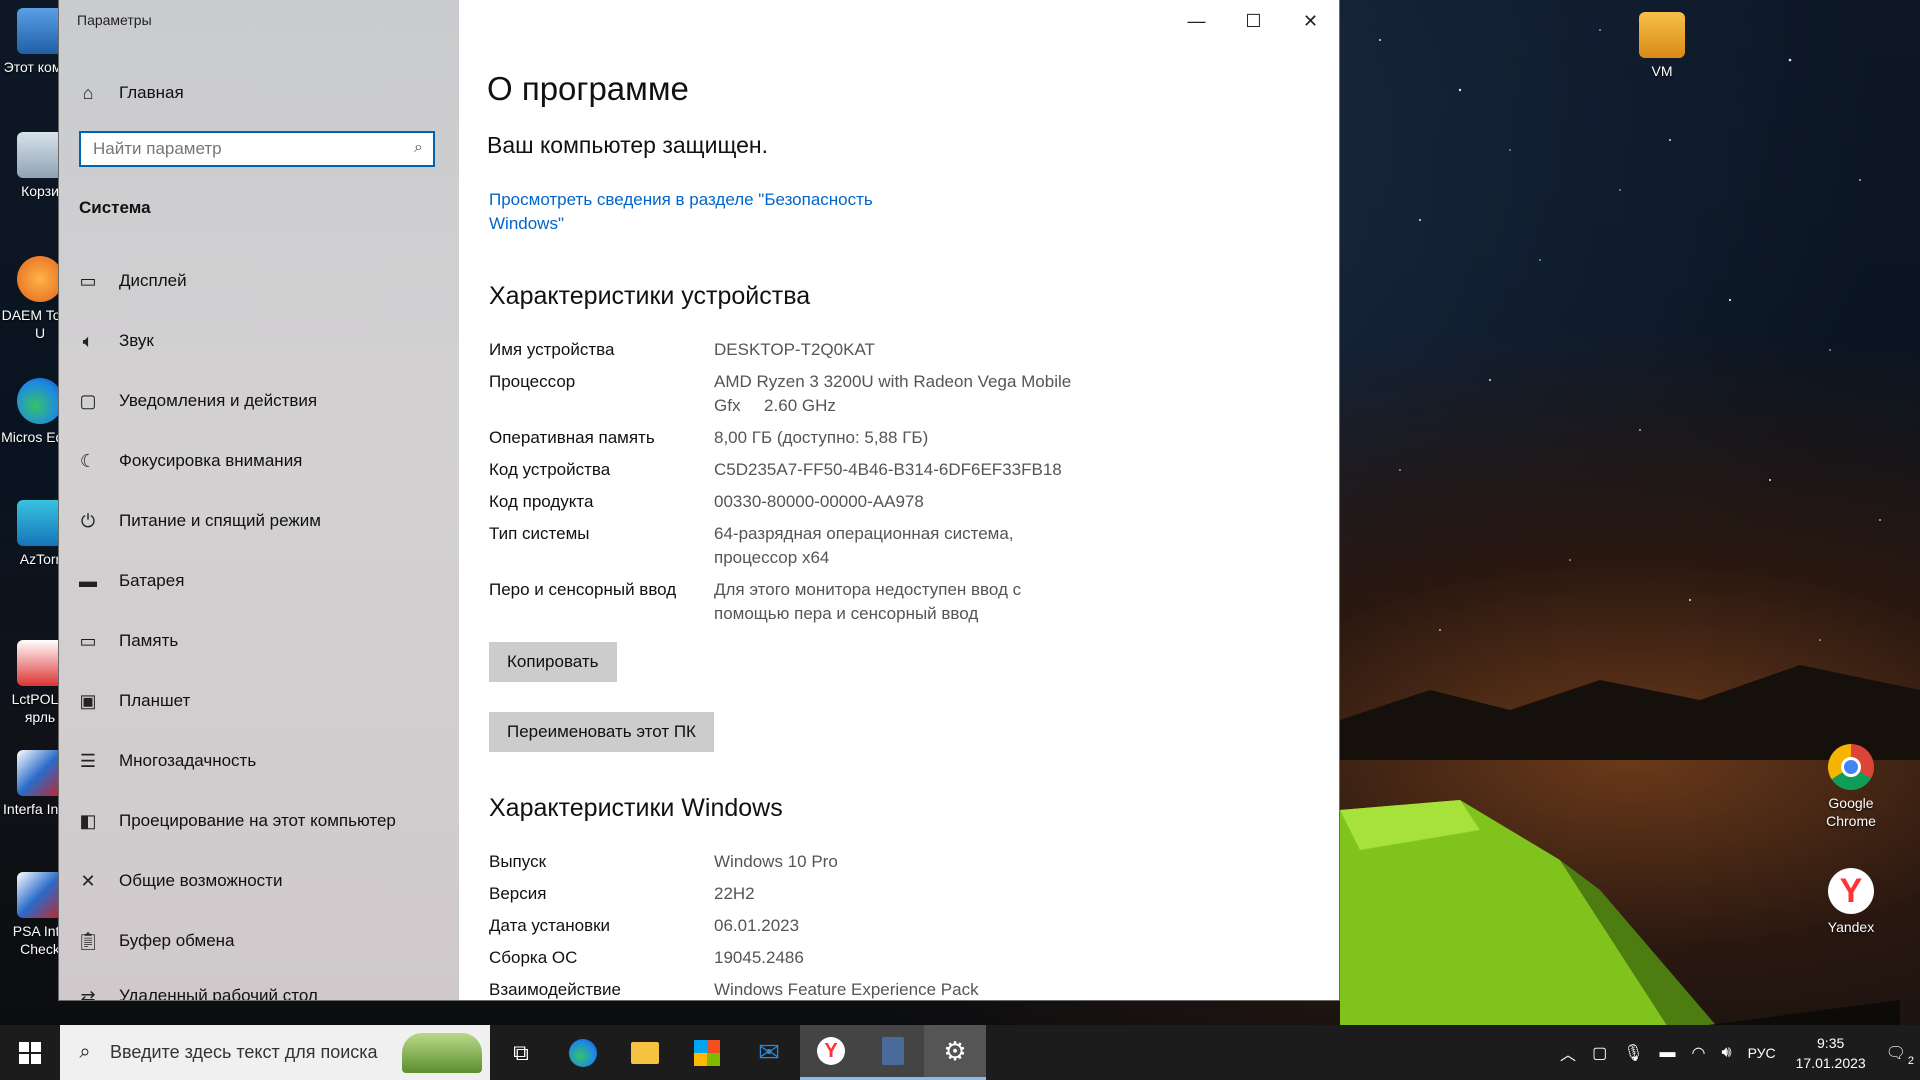 The height and width of the screenshot is (1080, 1920). What do you see at coordinates (645, 1052) in the screenshot?
I see `taskbar-file-explorer` at bounding box center [645, 1052].